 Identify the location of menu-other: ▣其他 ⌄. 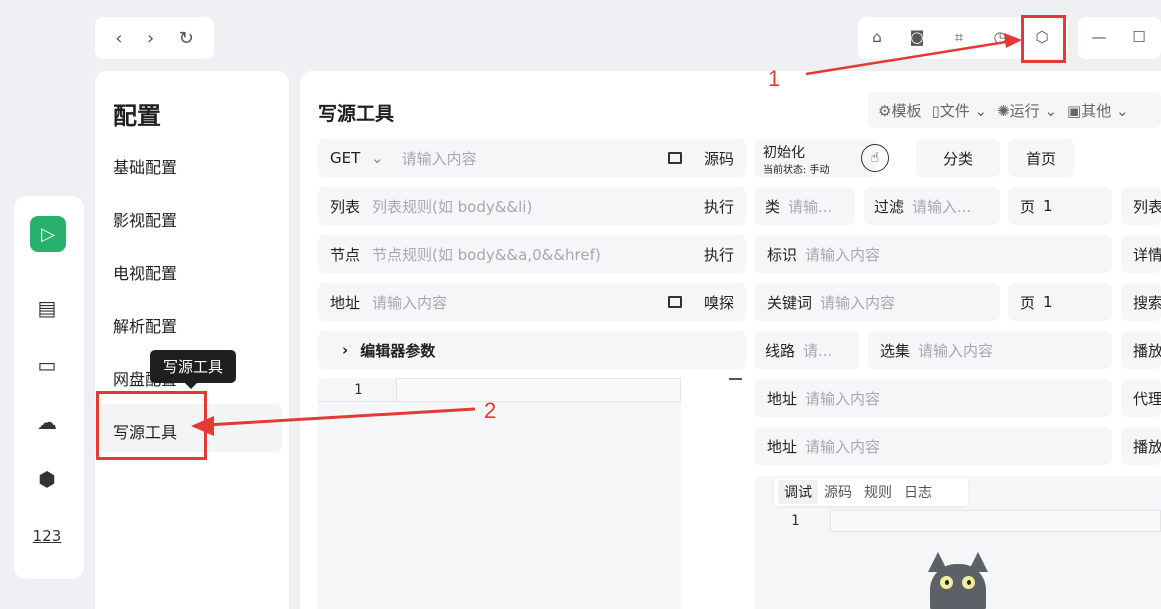
(1098, 110).